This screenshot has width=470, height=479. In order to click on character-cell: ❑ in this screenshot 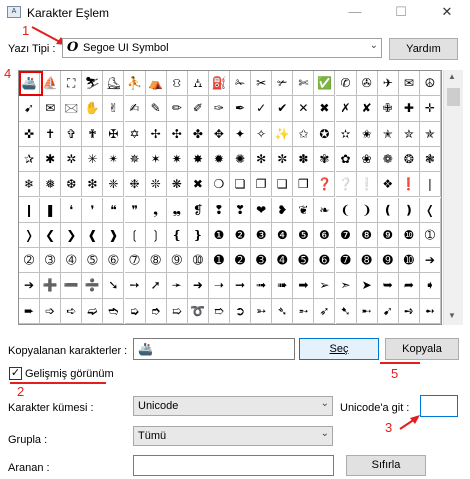, I will do `click(283, 185)`.